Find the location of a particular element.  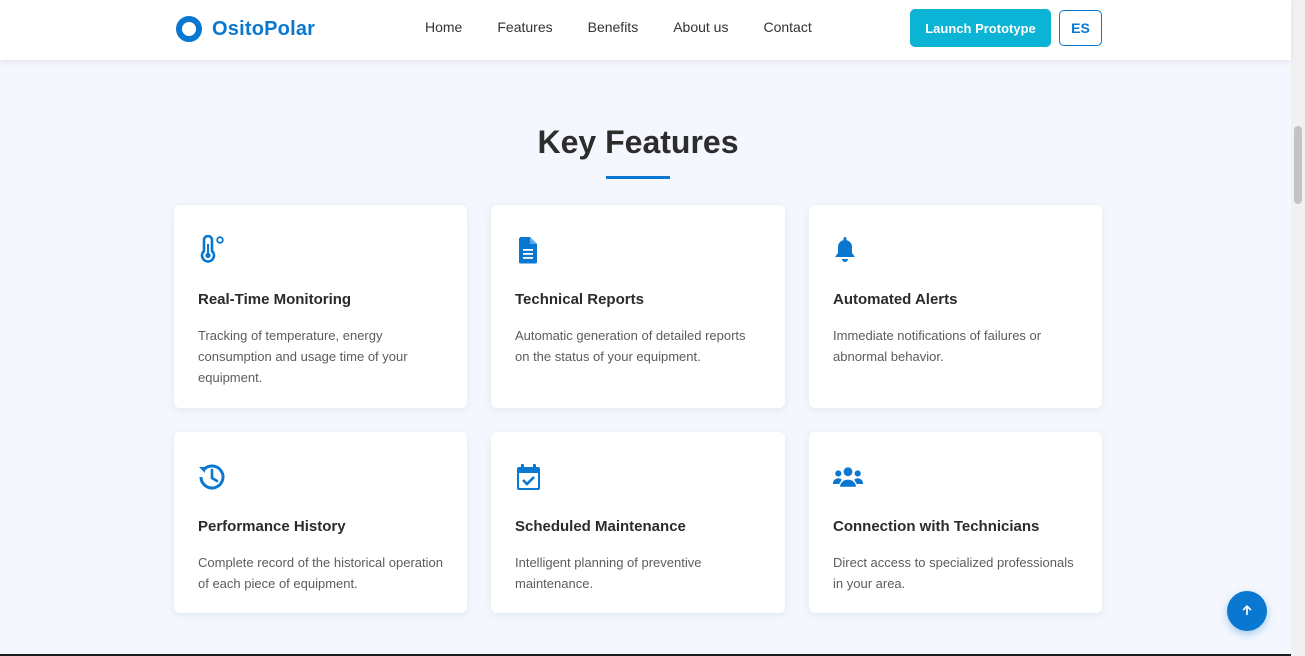

brand-logo: OsitoPolar is located at coordinates (245, 29).